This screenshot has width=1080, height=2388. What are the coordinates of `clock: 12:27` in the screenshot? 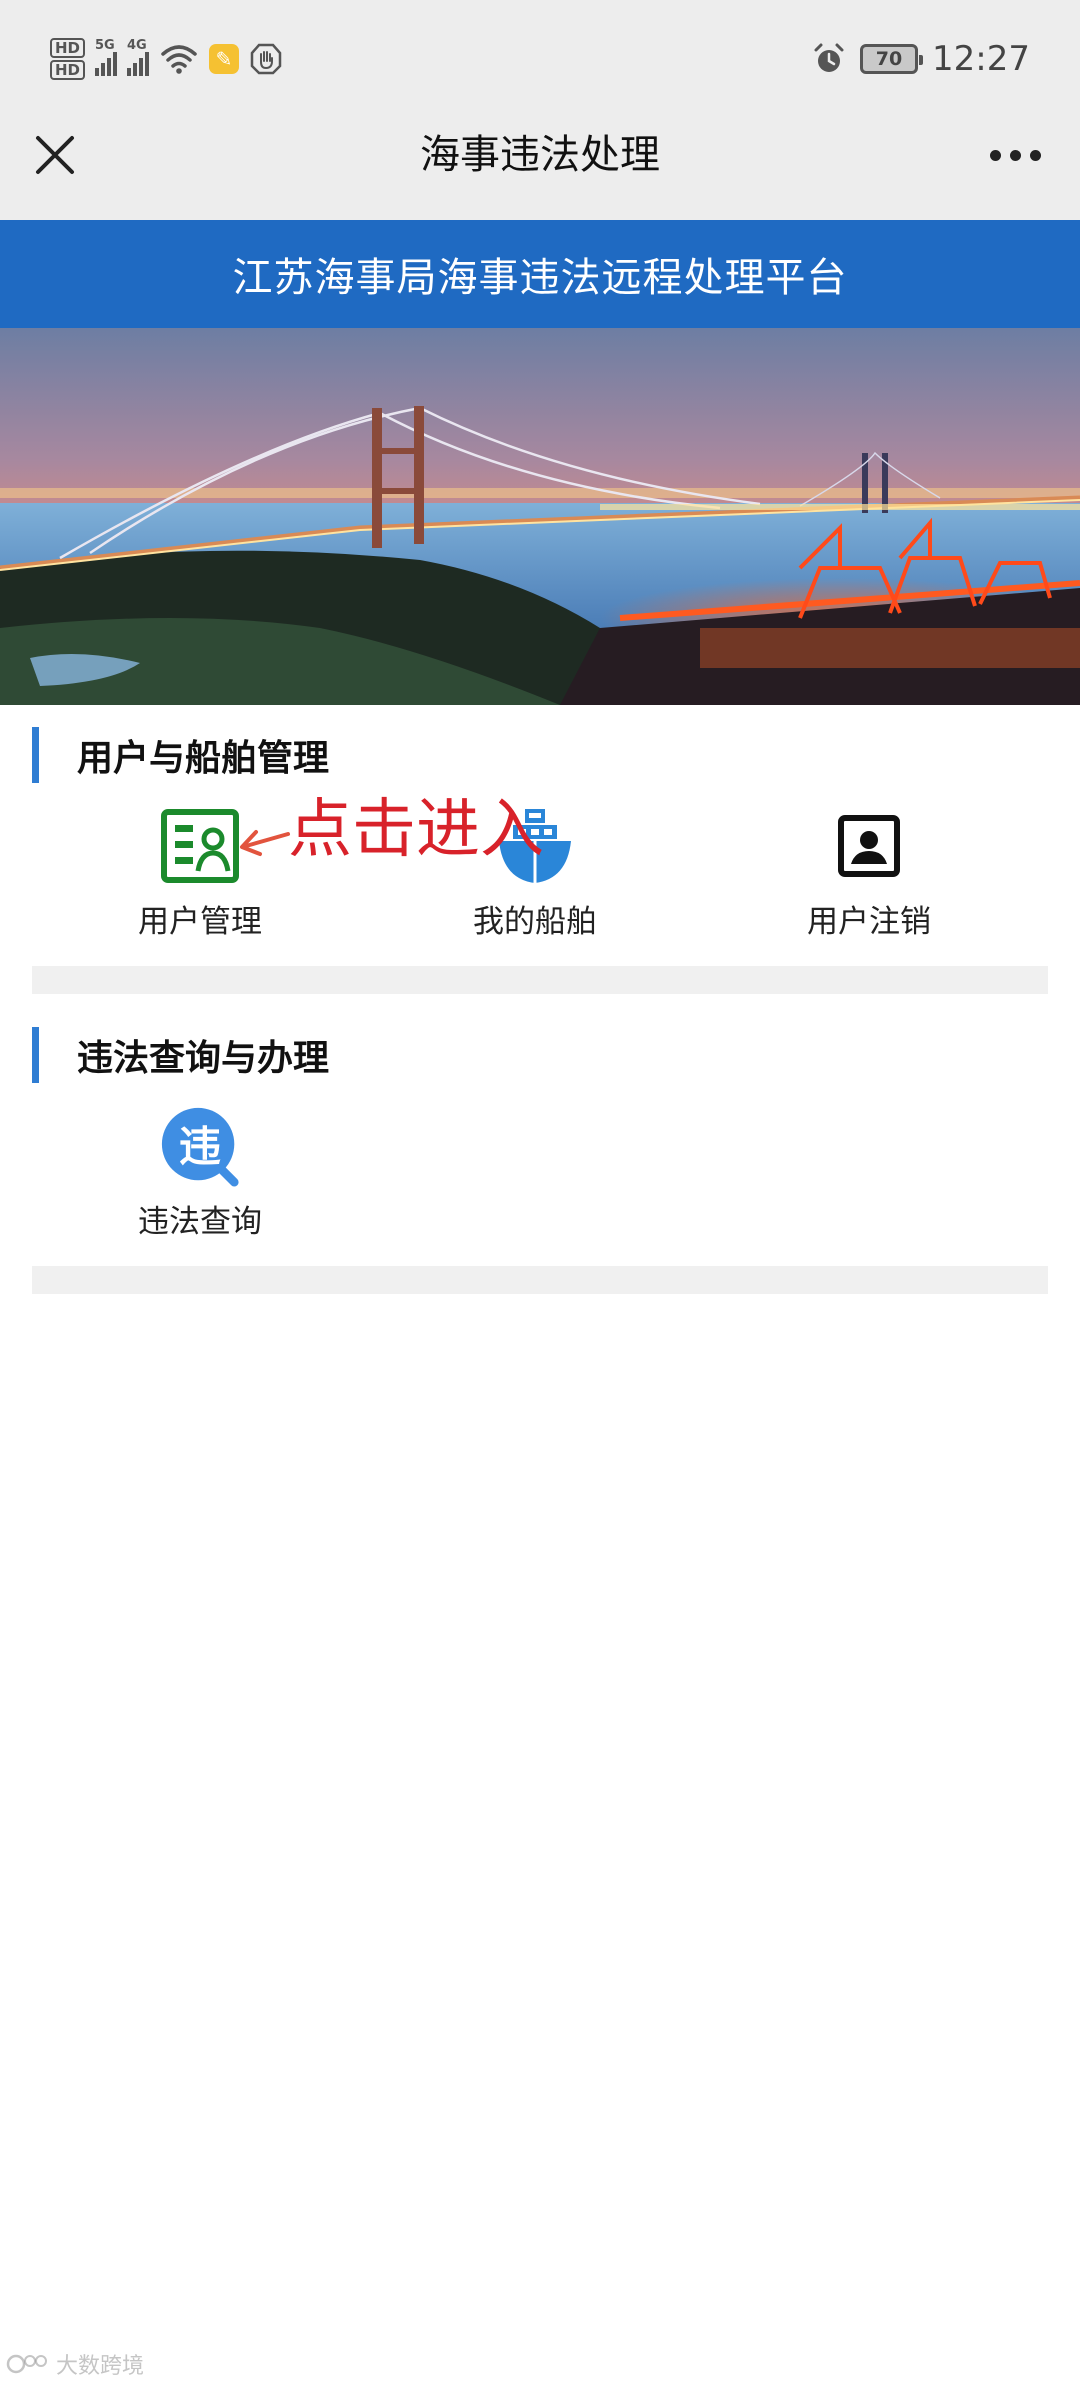 It's located at (981, 59).